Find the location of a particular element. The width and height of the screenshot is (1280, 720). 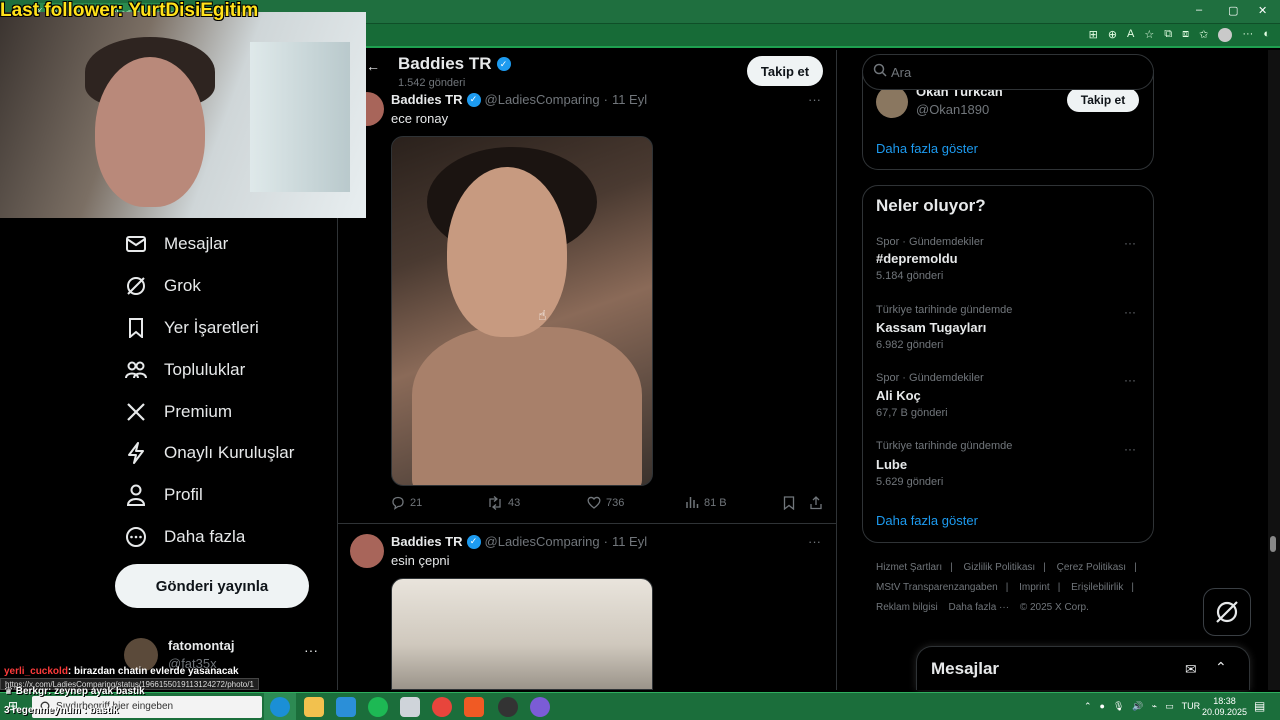

trend-category: Spor · Gündemdekiler is located at coordinates (930, 378).